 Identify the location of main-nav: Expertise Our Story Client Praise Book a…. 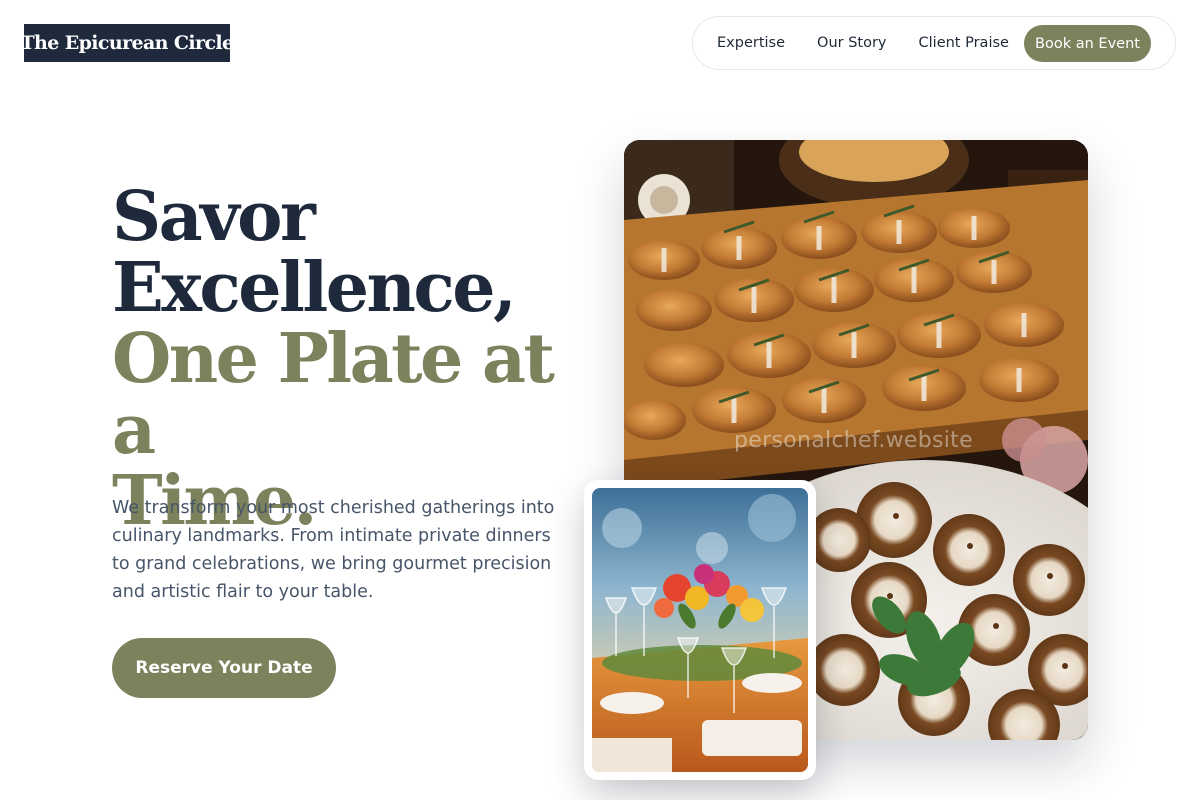
(934, 43).